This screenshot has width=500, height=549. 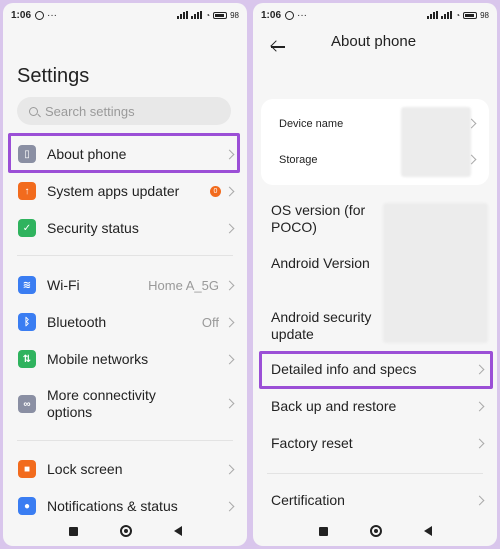 What do you see at coordinates (53, 76) in the screenshot?
I see `page-title: Settings` at bounding box center [53, 76].